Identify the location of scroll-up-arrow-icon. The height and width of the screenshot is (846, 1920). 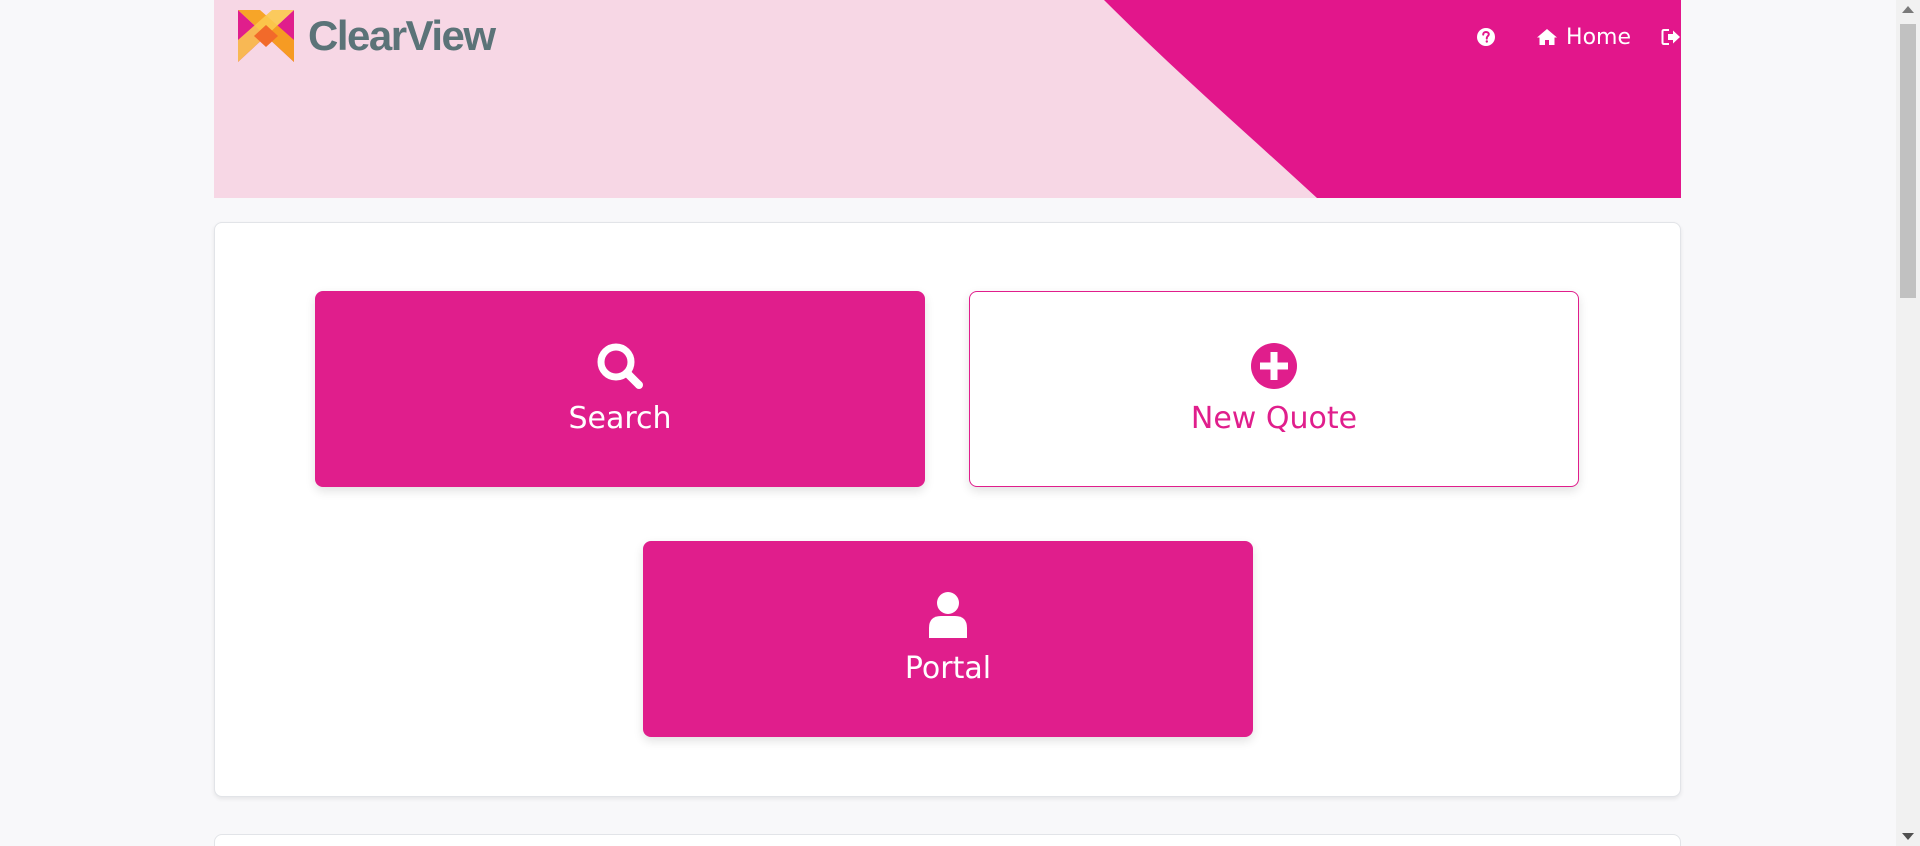
(1908, 9).